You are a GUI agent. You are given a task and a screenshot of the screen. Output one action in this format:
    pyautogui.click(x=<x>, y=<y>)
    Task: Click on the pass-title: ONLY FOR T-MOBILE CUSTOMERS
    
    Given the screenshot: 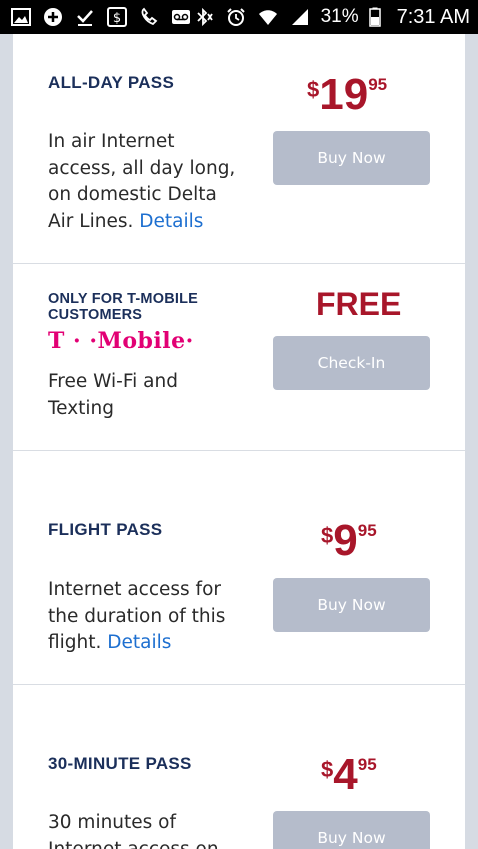 What is the action you would take?
    pyautogui.click(x=123, y=307)
    